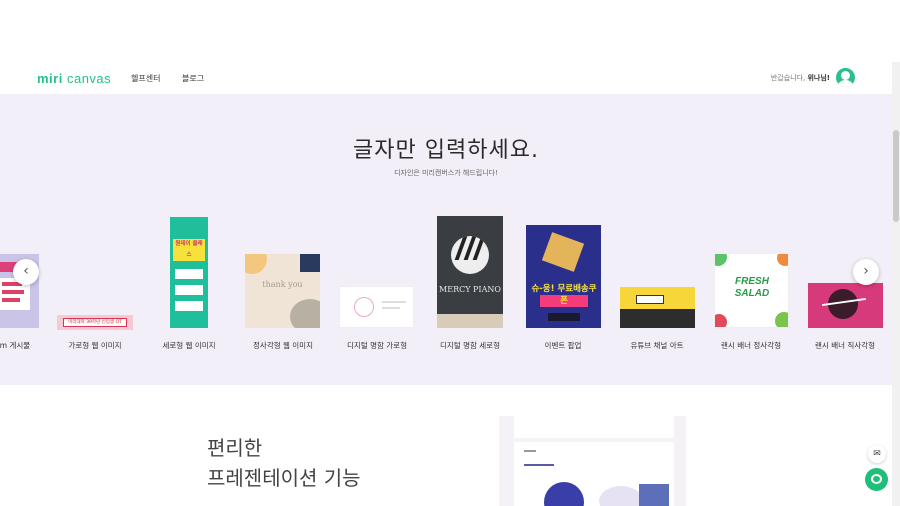  What do you see at coordinates (193, 78) in the screenshot?
I see `nav-blog: 블로그` at bounding box center [193, 78].